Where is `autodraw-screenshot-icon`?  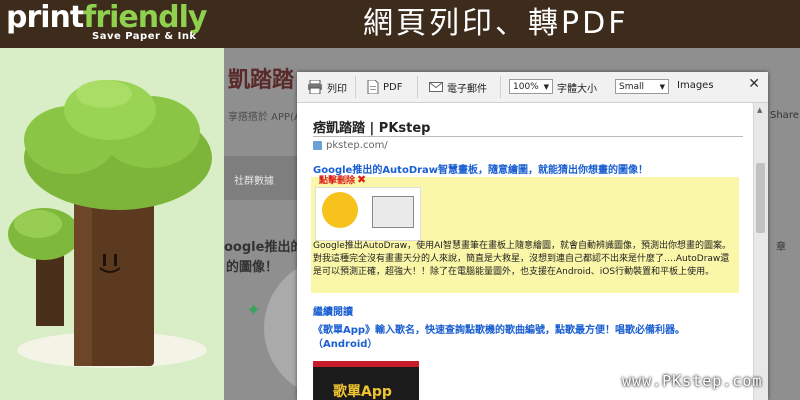 autodraw-screenshot-icon is located at coordinates (393, 212).